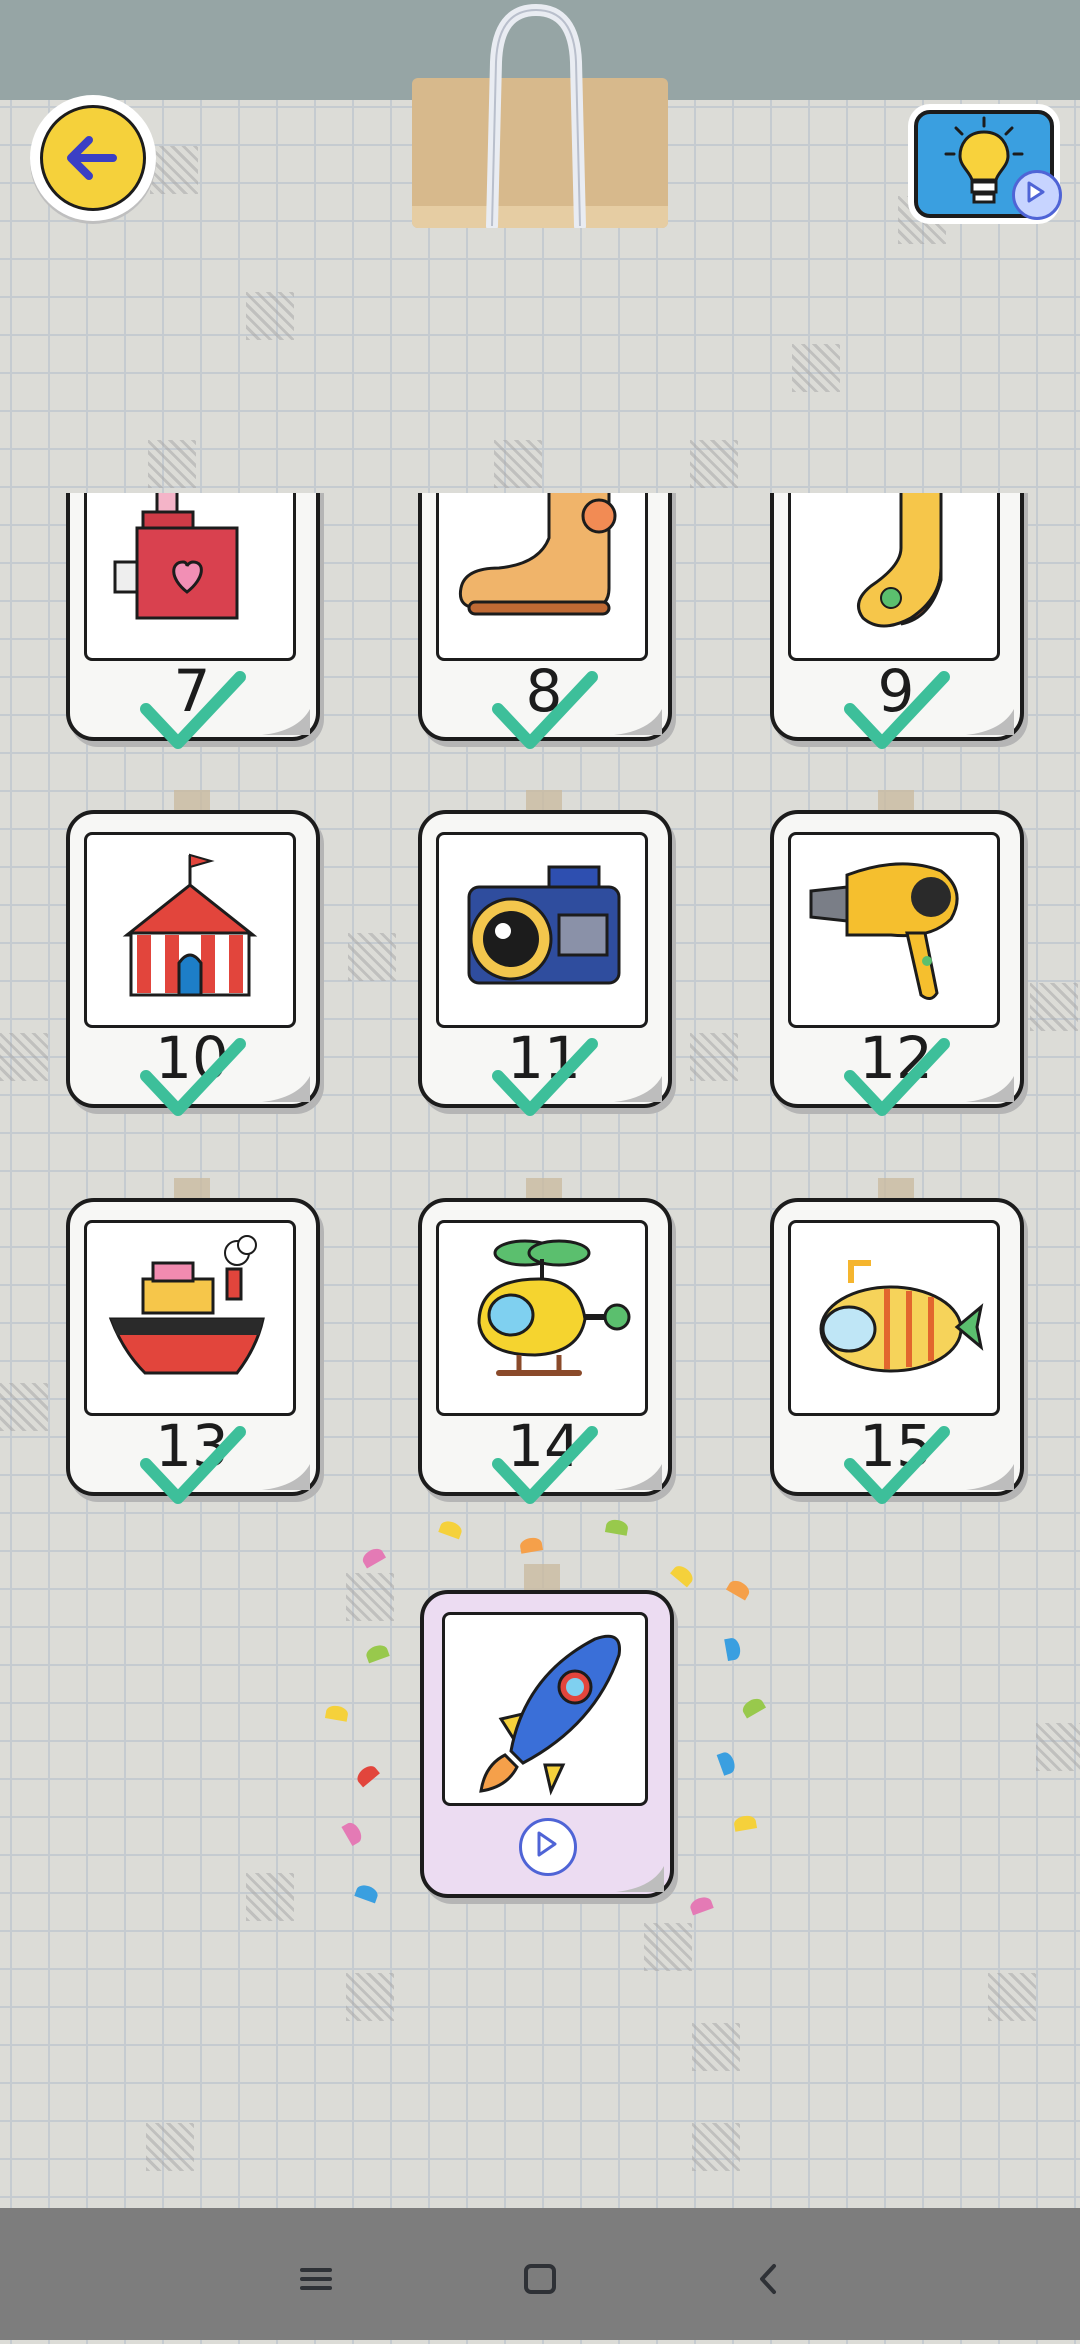 This screenshot has height=2344, width=1080. What do you see at coordinates (193, 621) in the screenshot?
I see `level-card-7: 7` at bounding box center [193, 621].